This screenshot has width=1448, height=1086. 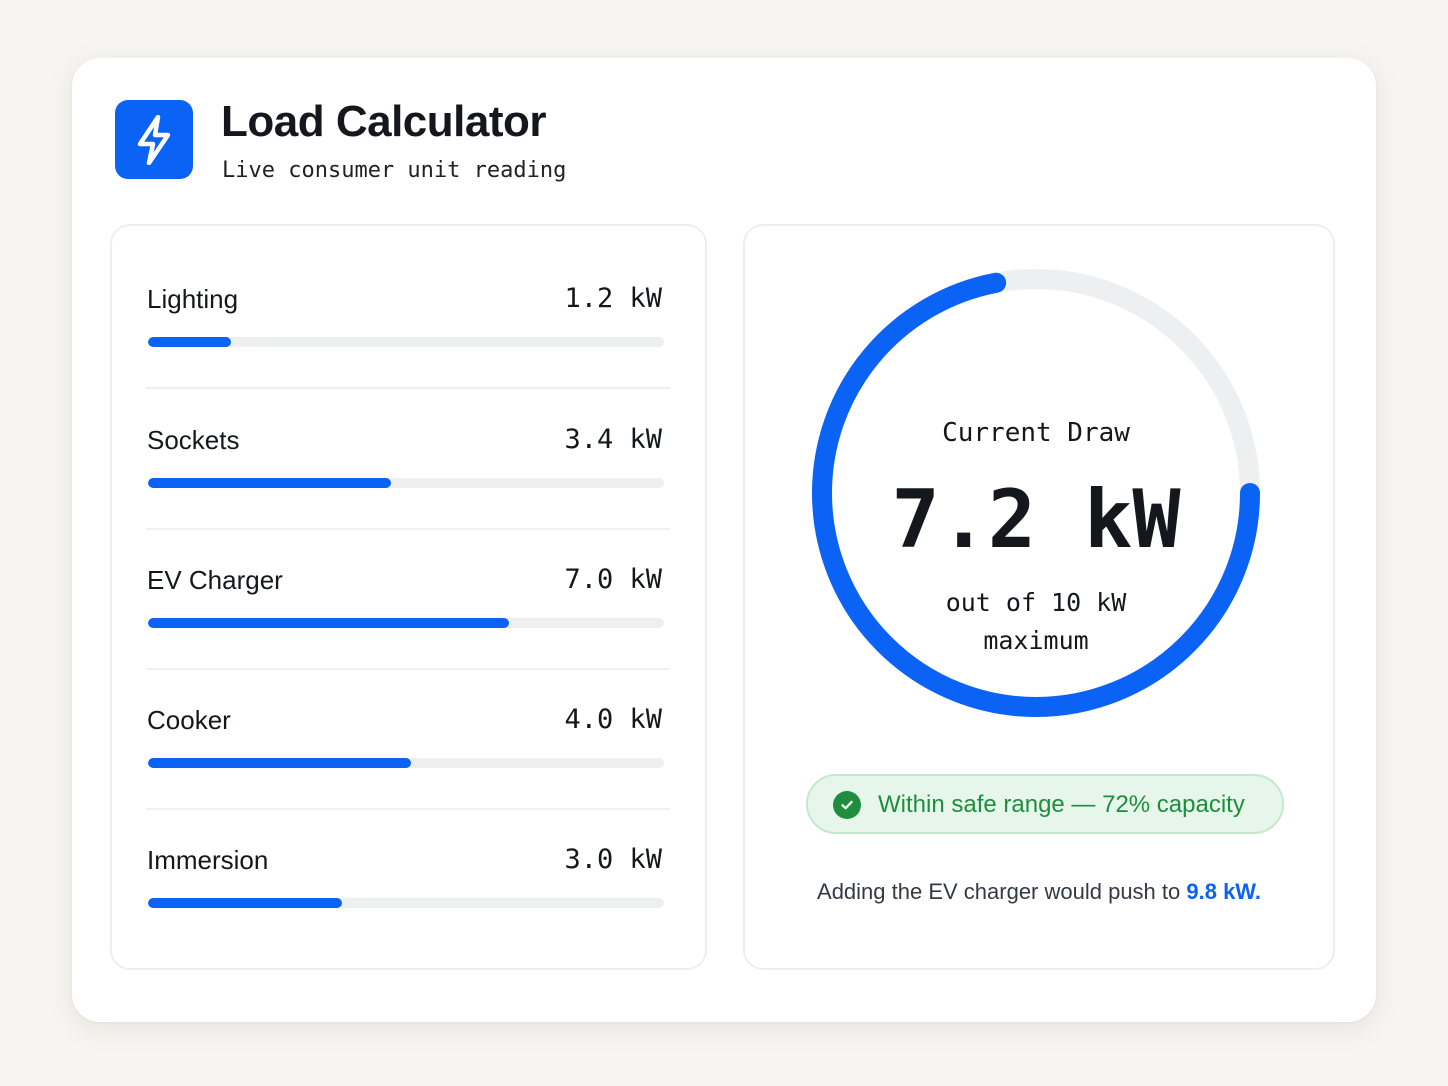 What do you see at coordinates (1036, 640) in the screenshot?
I see `gauge-subtext-line2: maximum` at bounding box center [1036, 640].